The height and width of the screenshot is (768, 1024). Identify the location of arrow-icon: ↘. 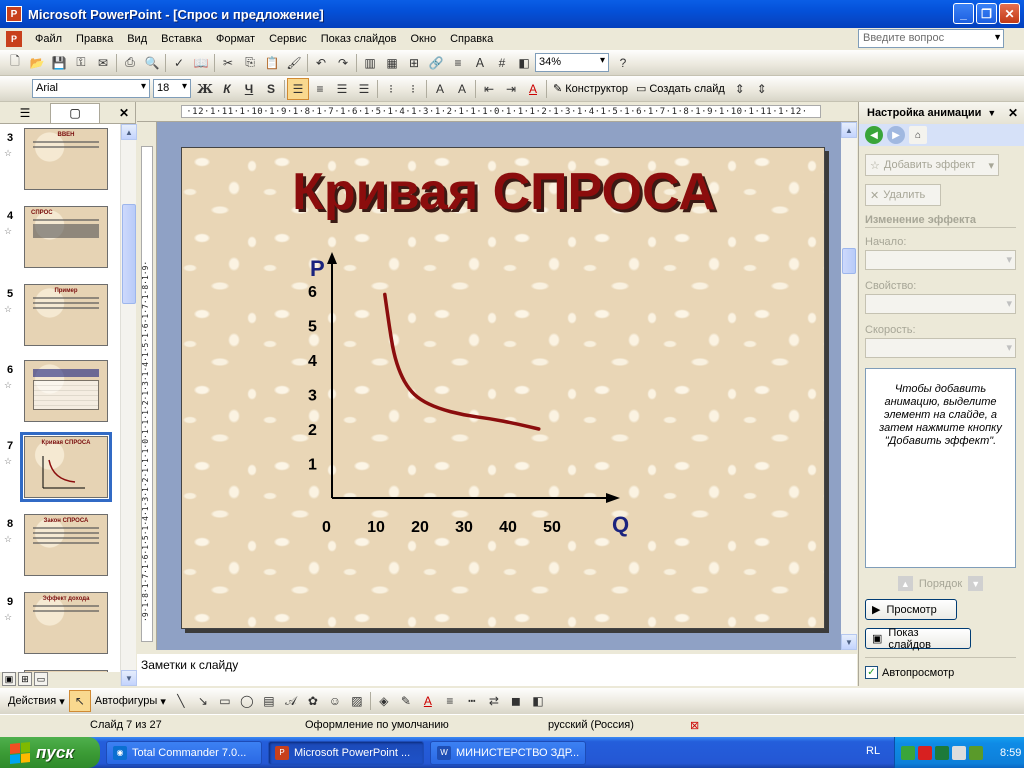
(203, 701).